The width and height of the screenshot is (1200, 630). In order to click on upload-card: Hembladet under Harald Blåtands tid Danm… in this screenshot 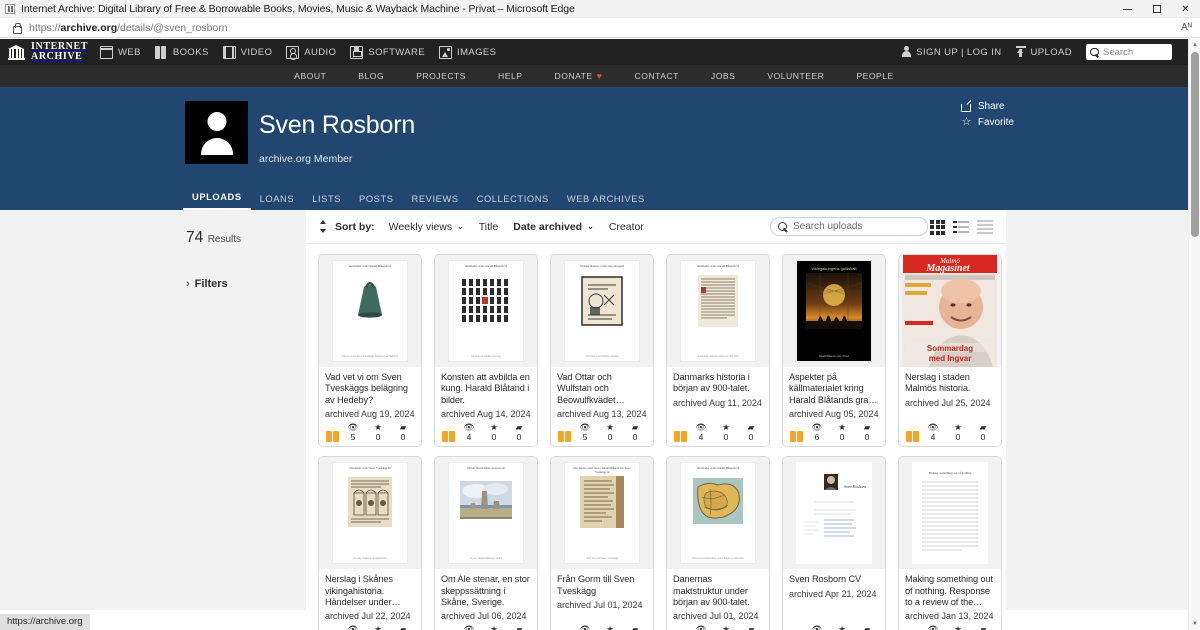, I will do `click(718, 351)`.